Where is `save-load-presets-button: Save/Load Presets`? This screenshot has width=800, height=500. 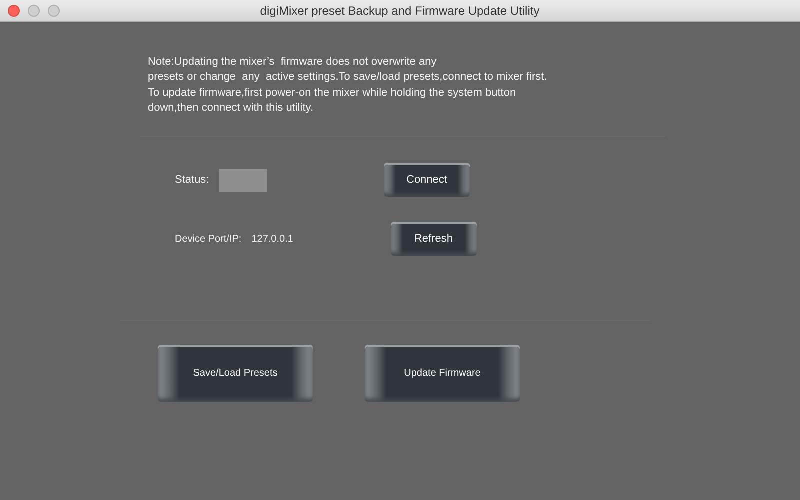
save-load-presets-button: Save/Load Presets is located at coordinates (235, 373).